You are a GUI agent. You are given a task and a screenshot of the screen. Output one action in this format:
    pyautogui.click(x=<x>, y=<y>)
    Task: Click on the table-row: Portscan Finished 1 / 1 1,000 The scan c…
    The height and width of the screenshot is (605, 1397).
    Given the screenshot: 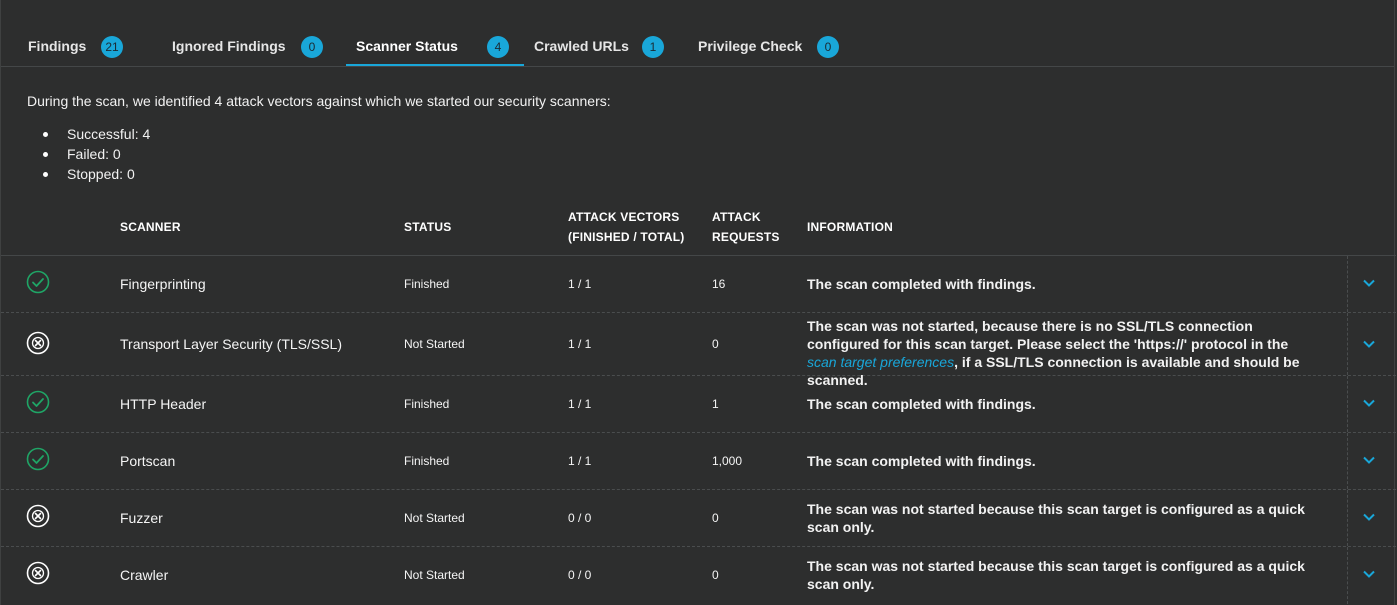 What is the action you would take?
    pyautogui.click(x=698, y=461)
    